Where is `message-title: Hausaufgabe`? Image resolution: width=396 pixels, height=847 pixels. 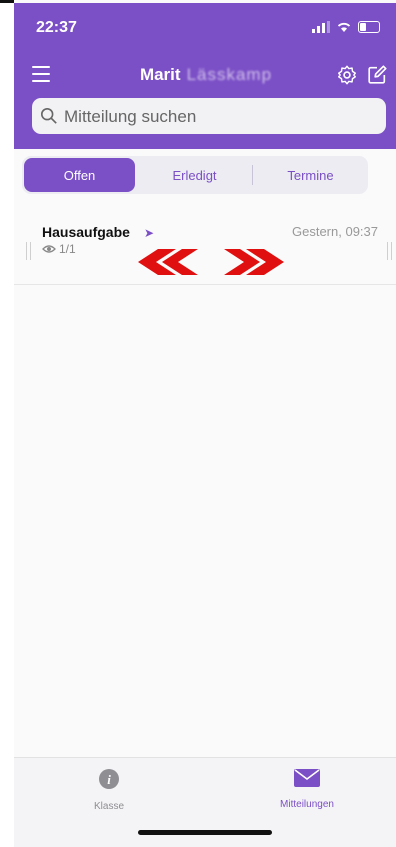
message-title: Hausaufgabe is located at coordinates (86, 232).